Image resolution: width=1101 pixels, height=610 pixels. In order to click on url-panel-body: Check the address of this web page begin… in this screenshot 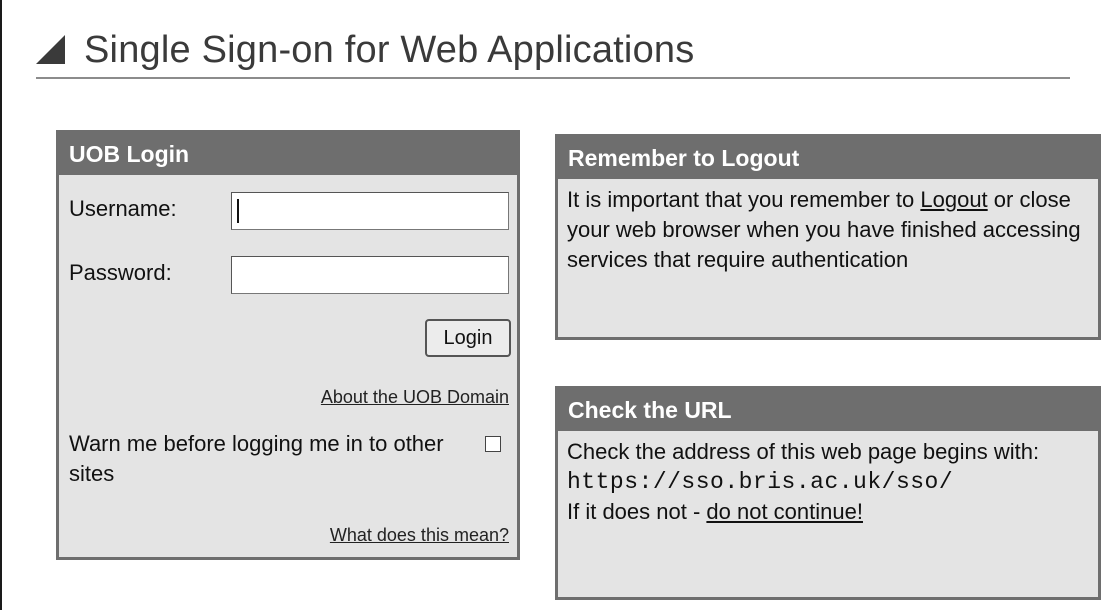, I will do `click(828, 479)`.